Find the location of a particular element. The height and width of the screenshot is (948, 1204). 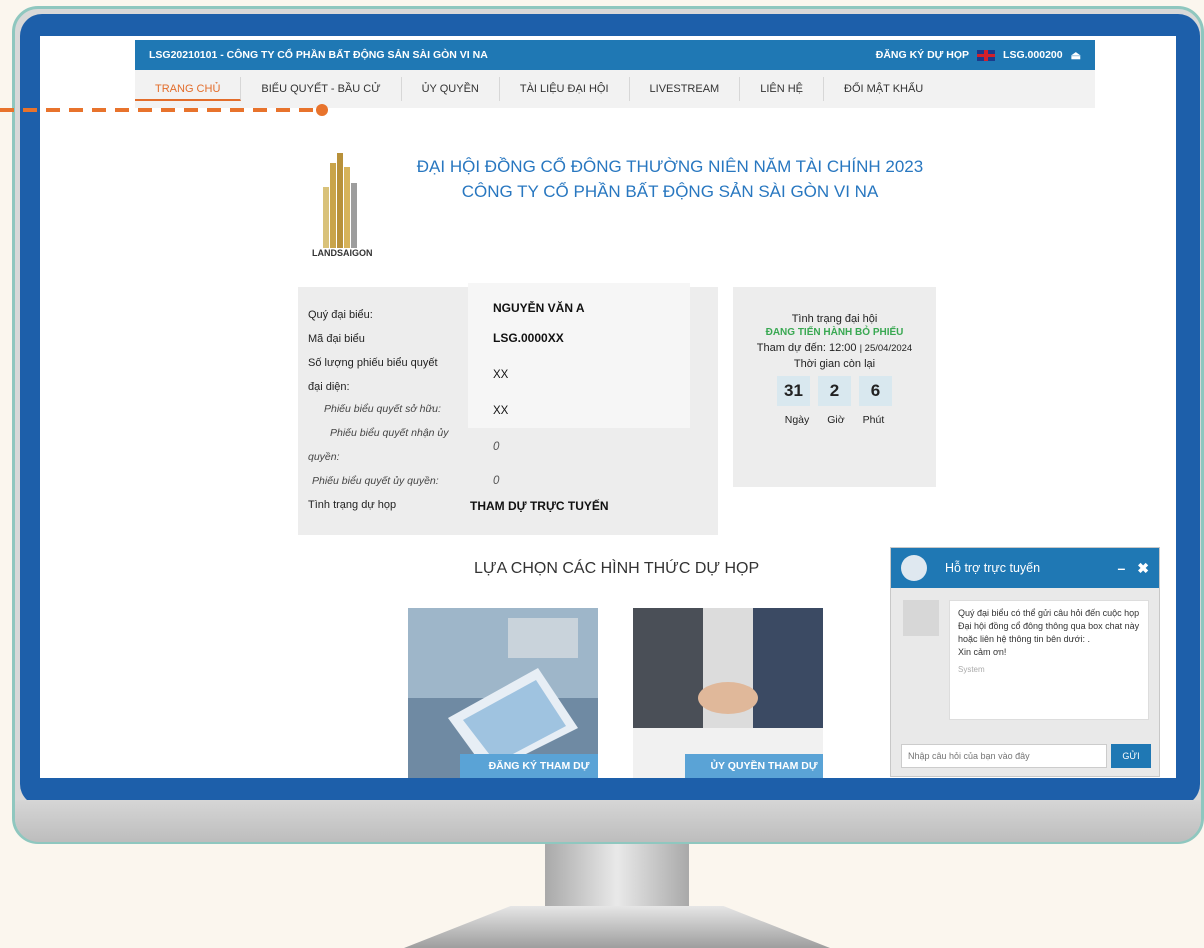

chat-input is located at coordinates (1004, 756).